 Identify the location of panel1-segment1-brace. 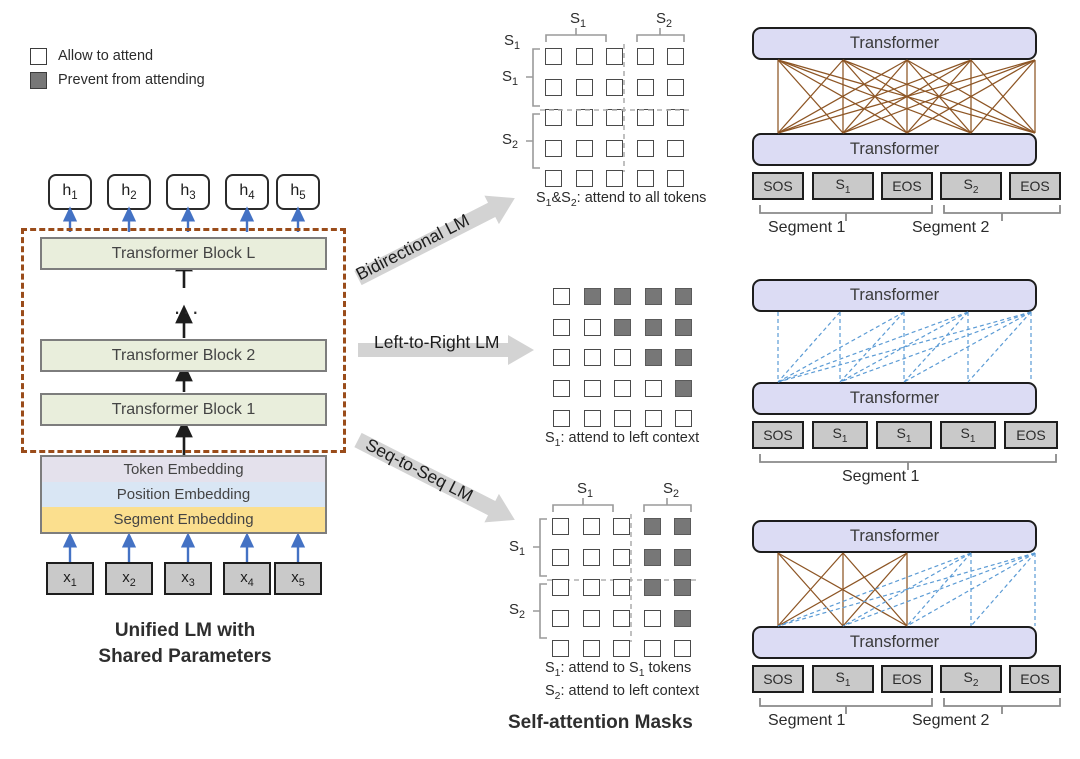
(846, 209).